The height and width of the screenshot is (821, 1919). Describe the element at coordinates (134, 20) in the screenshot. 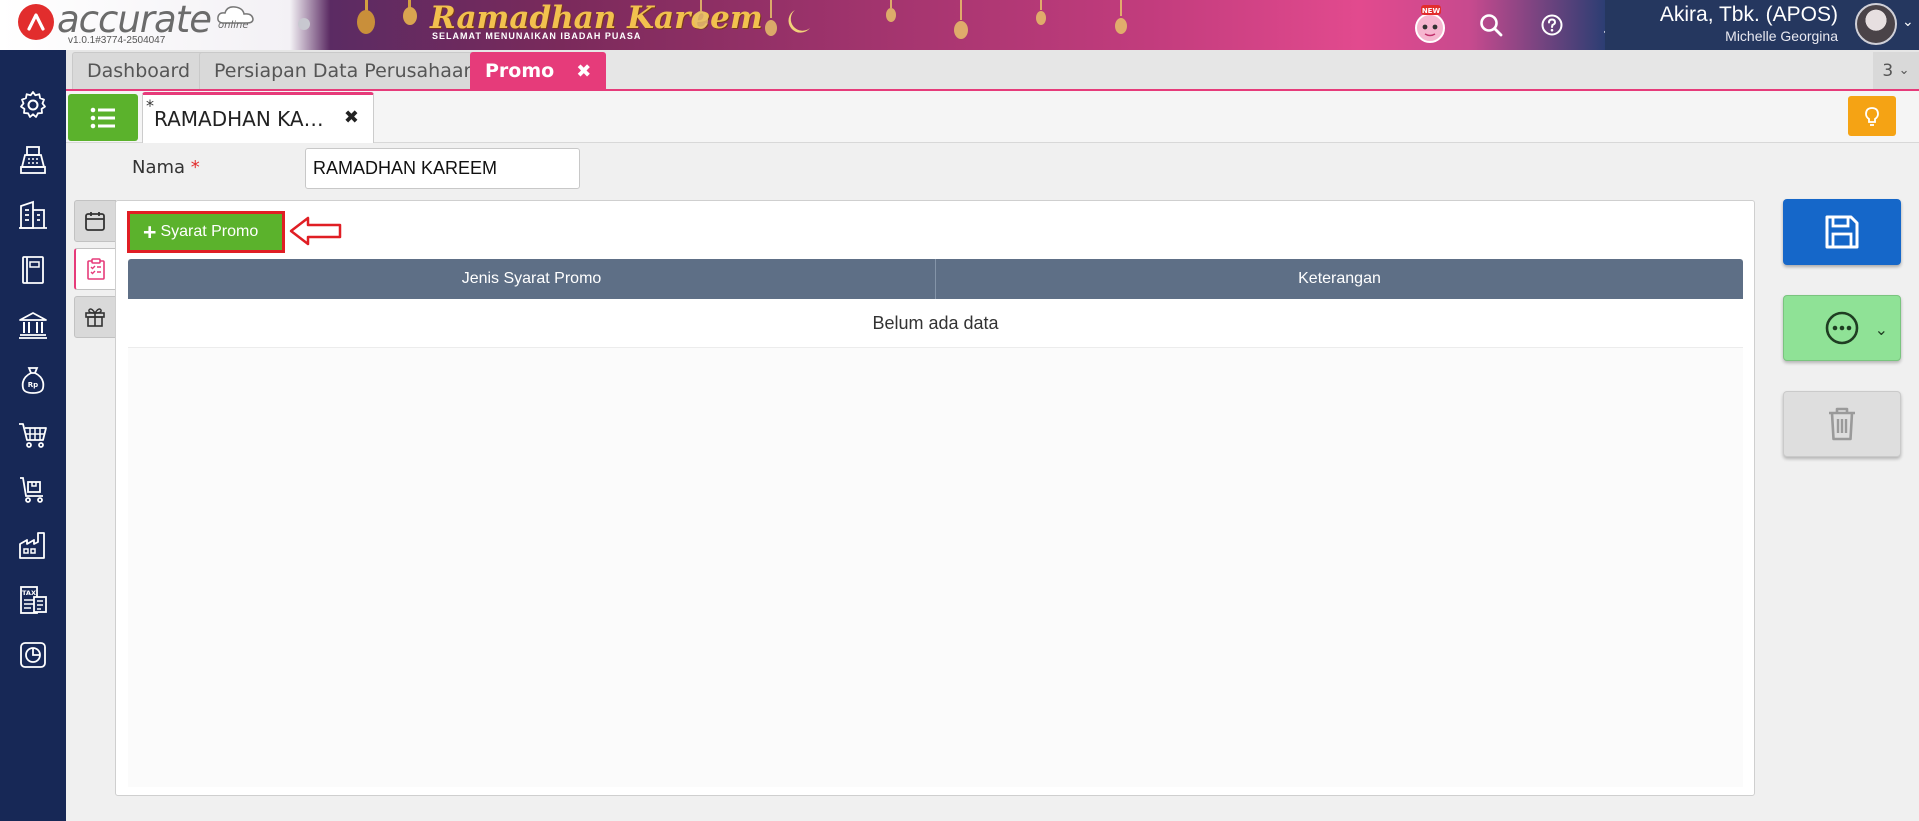

I see `logo-text: accurate` at that location.